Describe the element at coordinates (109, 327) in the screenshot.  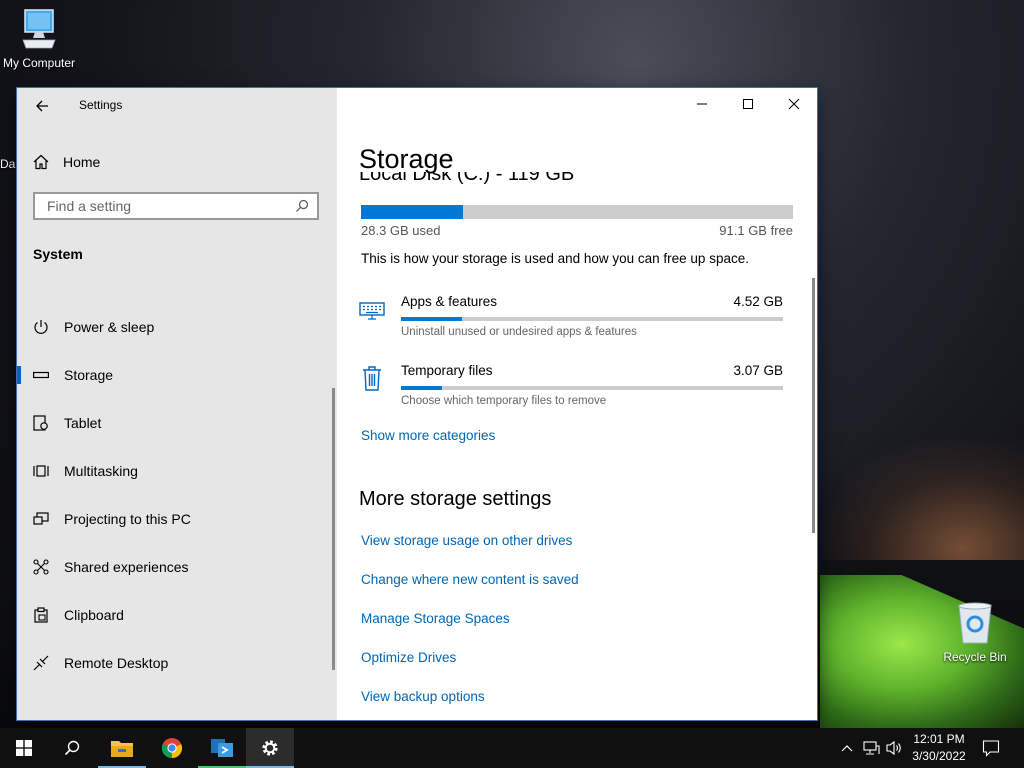
I see `sidebar-item-label: Power & sleep` at that location.